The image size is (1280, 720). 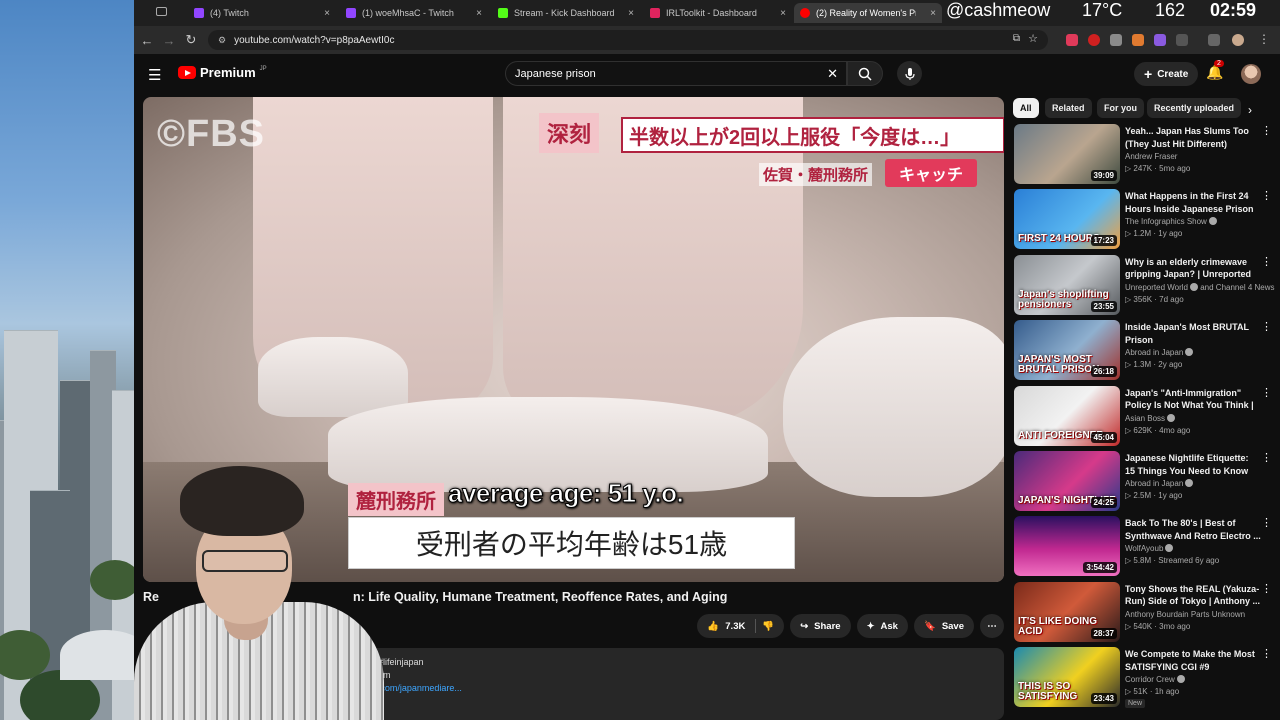 I want to click on create-button: + Create, so click(x=1166, y=74).